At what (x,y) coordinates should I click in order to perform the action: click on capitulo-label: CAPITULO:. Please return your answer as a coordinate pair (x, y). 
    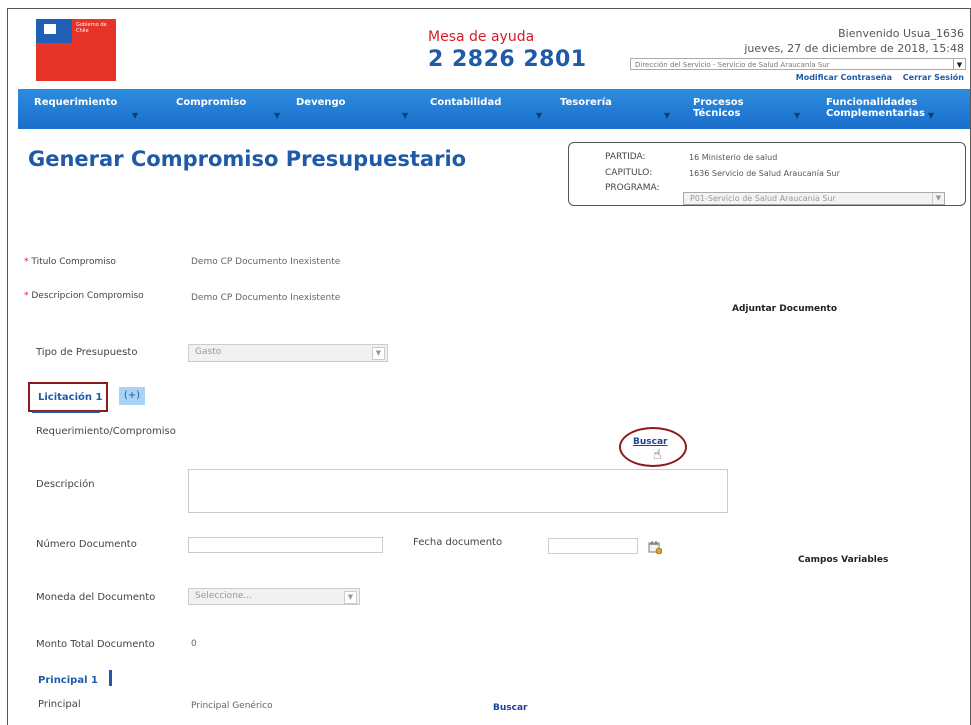
    Looking at the image, I should click on (629, 173).